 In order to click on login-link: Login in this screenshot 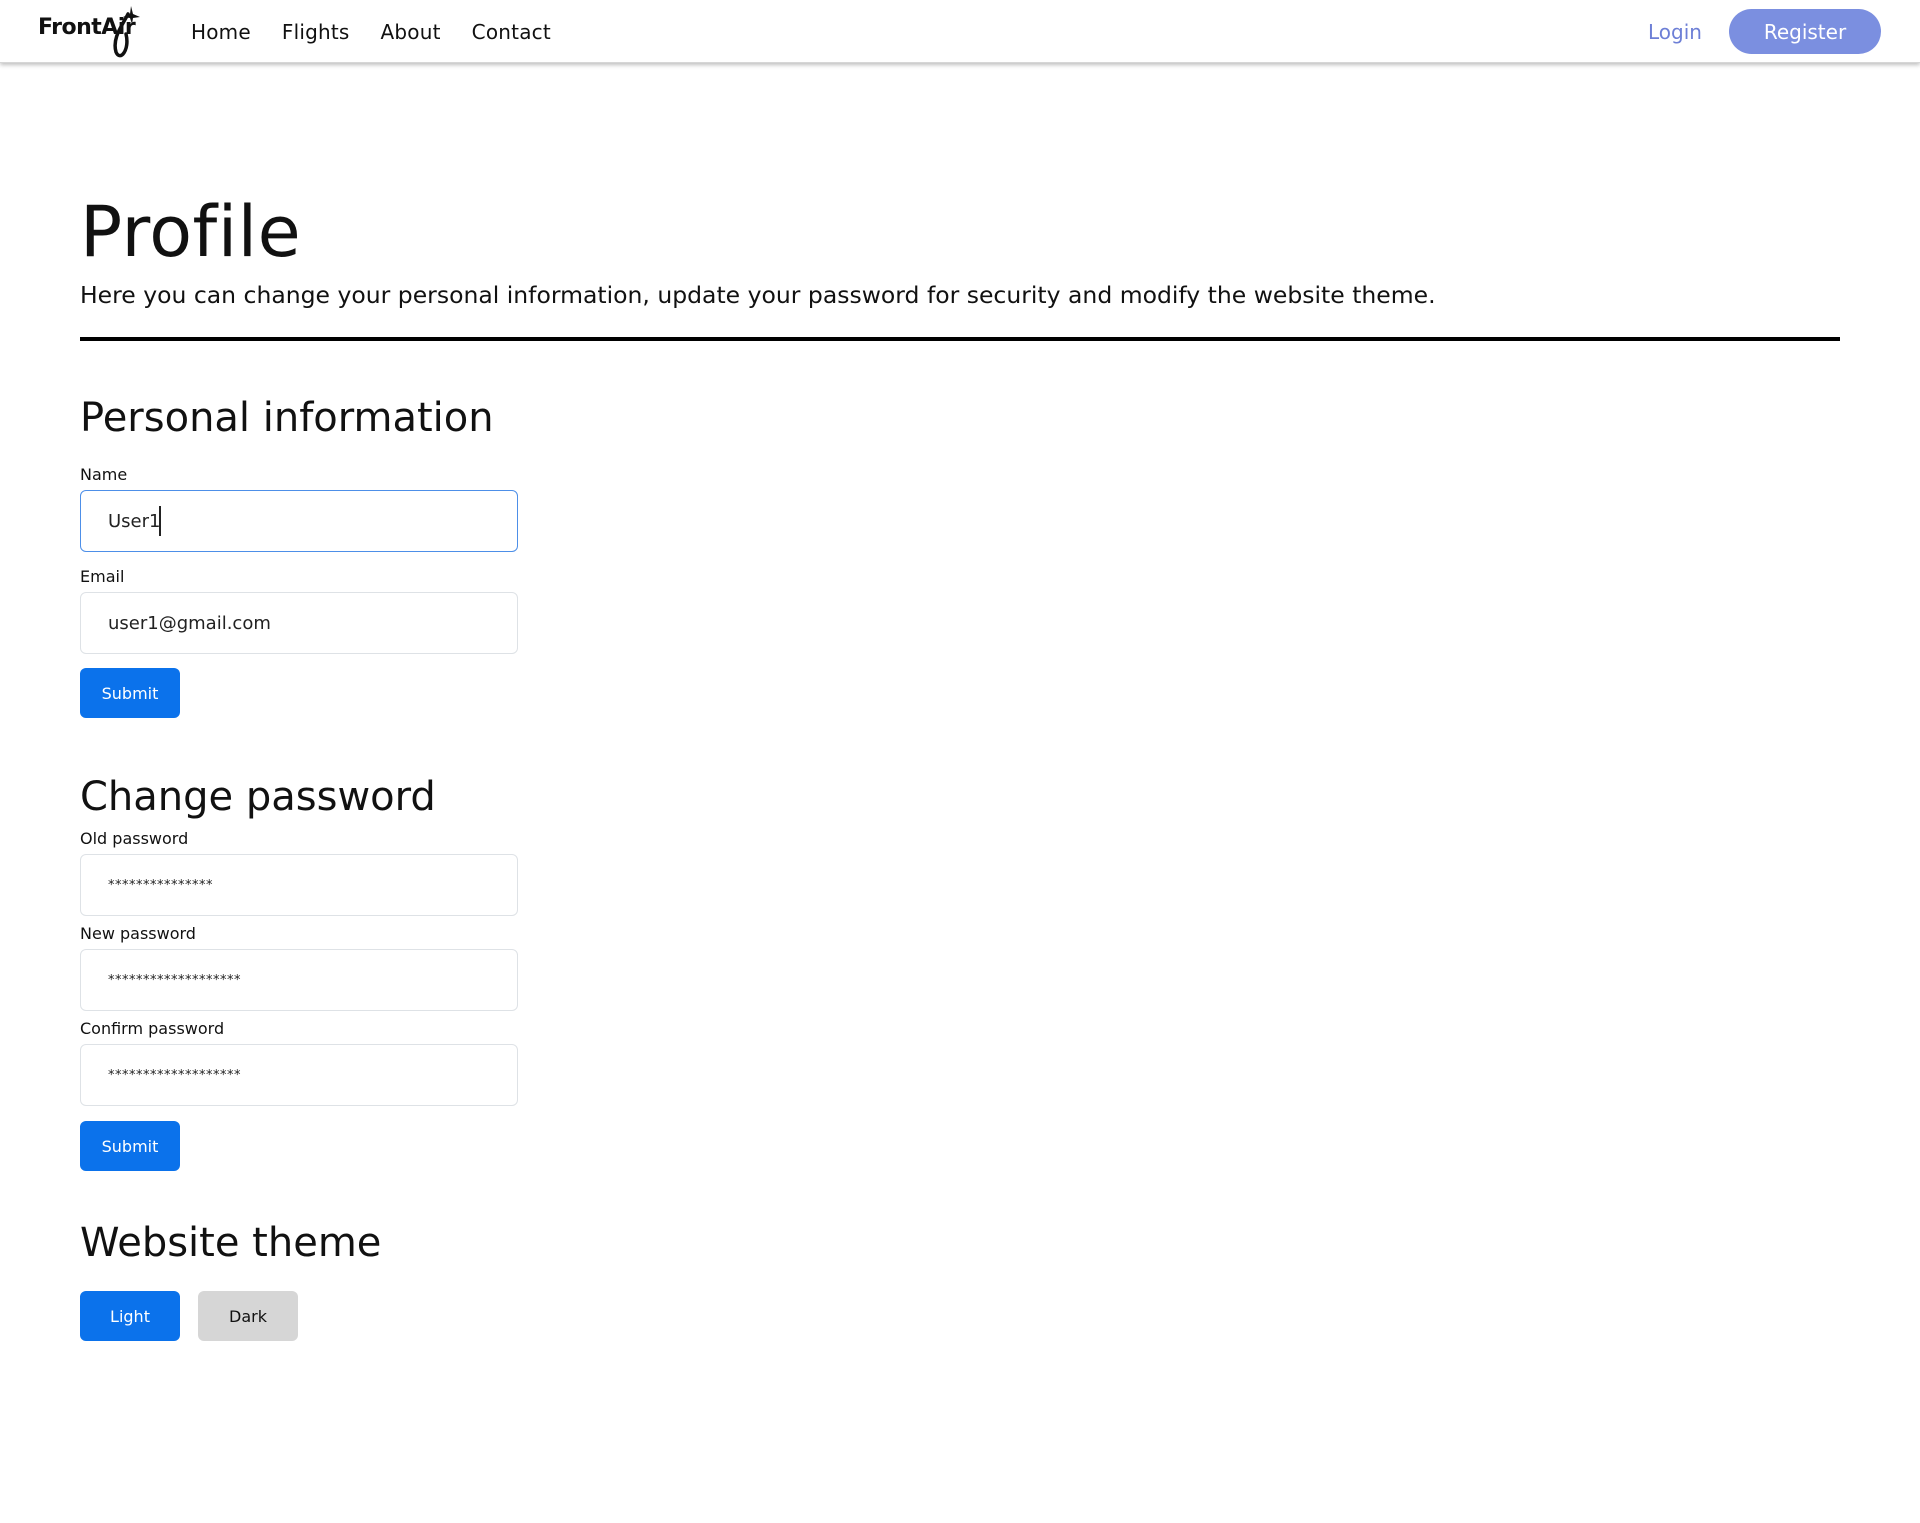, I will do `click(1675, 32)`.